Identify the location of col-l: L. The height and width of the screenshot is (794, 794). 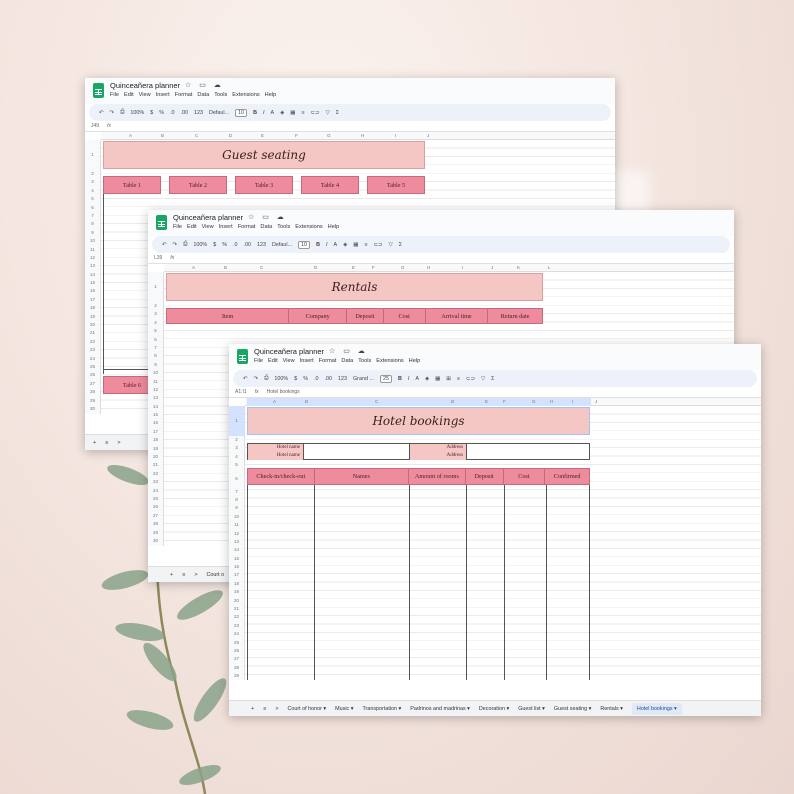
(549, 267).